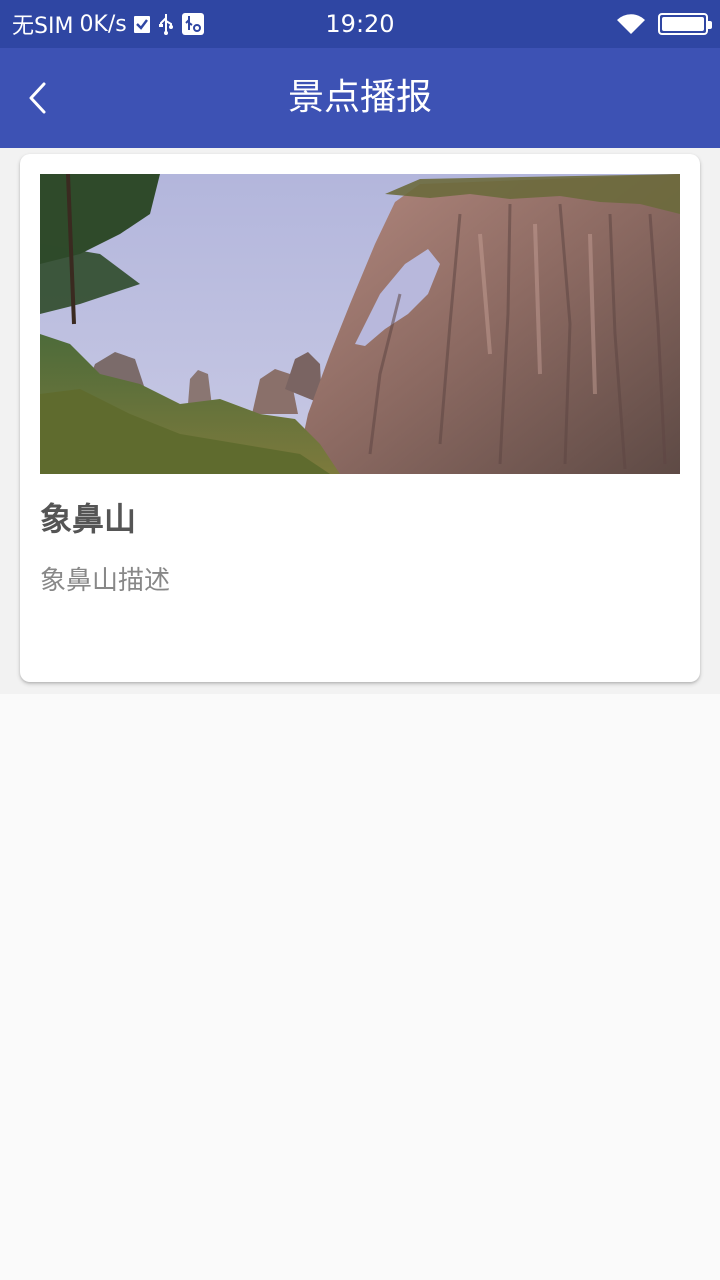  I want to click on status-bar-right, so click(664, 24).